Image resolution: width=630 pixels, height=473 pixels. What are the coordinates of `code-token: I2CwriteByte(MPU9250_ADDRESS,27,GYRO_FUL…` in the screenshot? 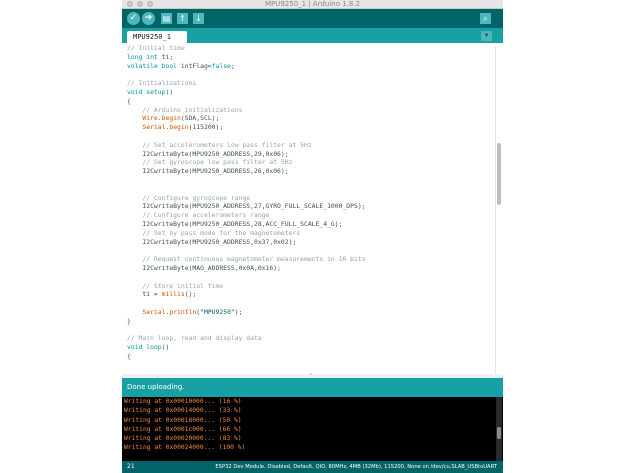 It's located at (246, 206).